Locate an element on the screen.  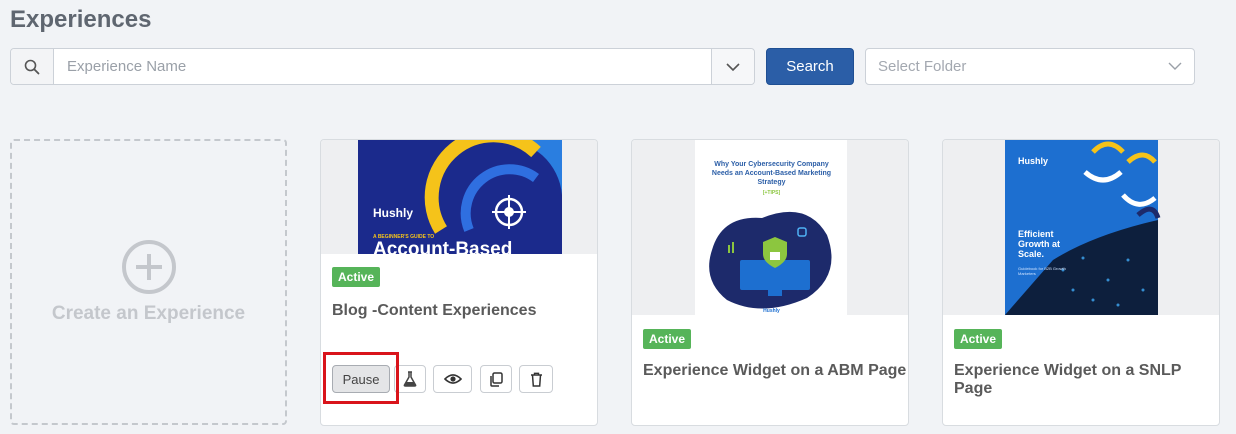
preview-button is located at coordinates (452, 379).